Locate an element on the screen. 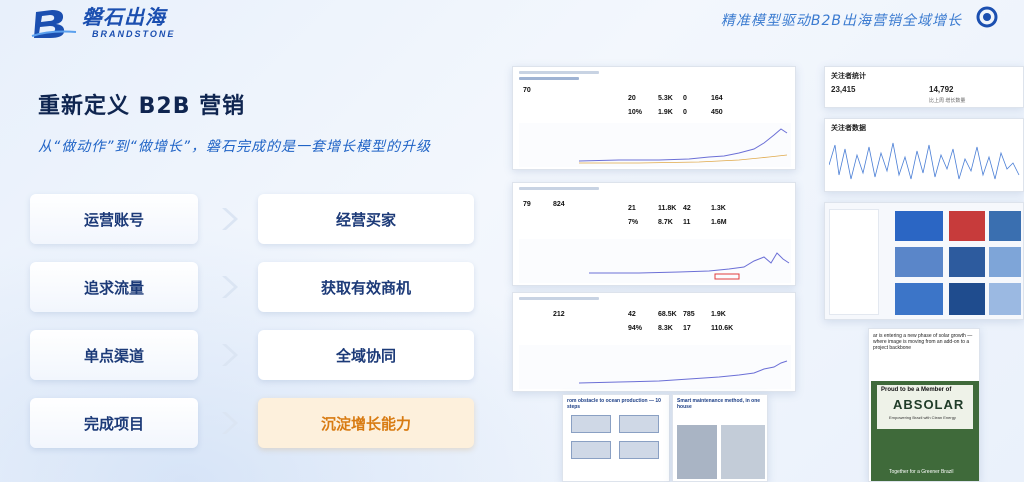 The width and height of the screenshot is (1024, 482). kpi-value: 785 is located at coordinates (689, 314).